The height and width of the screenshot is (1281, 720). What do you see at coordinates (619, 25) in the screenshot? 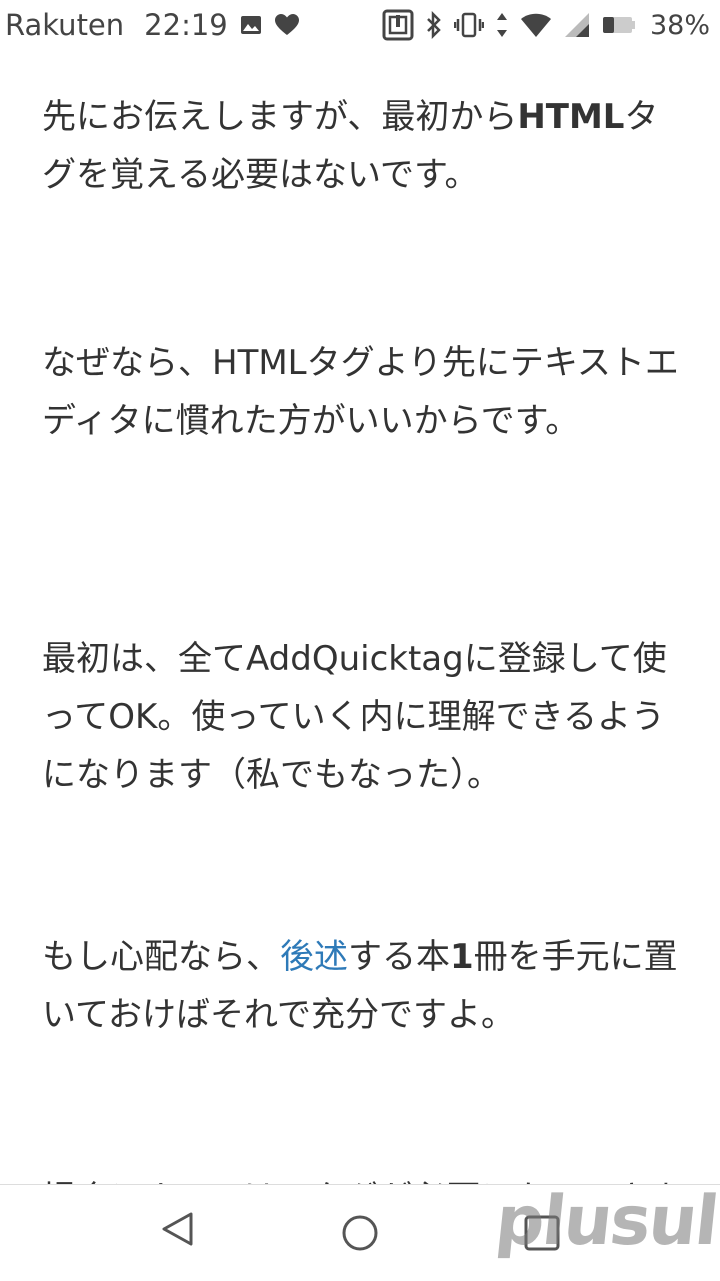
I see `battery-icon` at bounding box center [619, 25].